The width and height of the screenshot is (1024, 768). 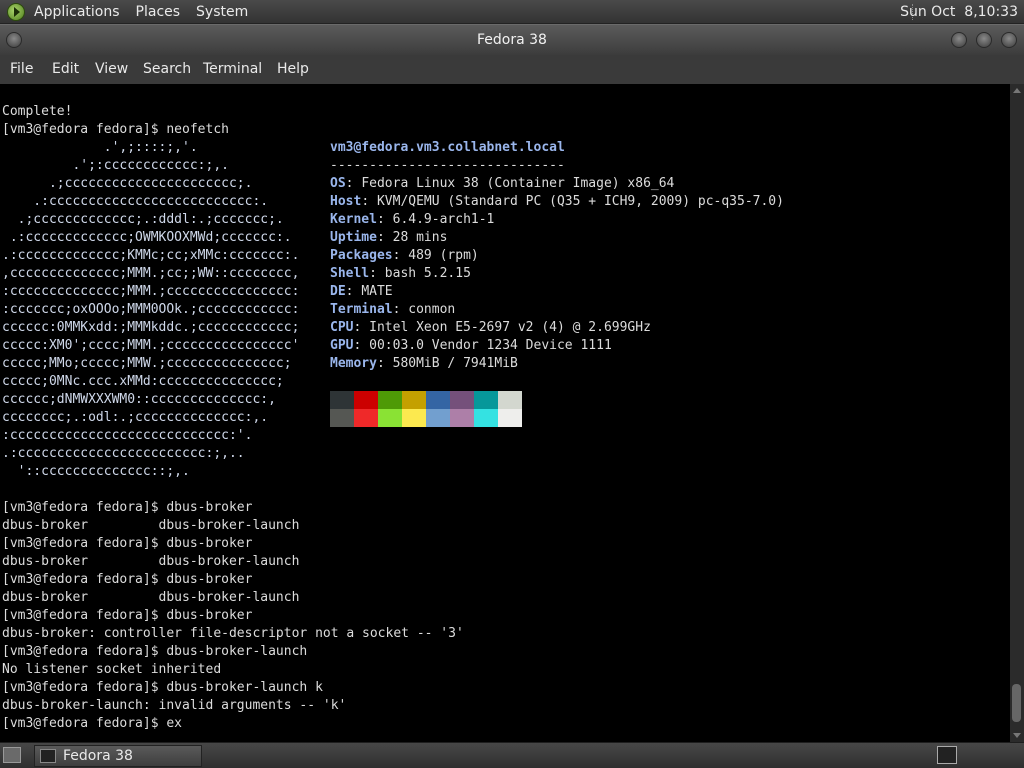 What do you see at coordinates (353, 219) in the screenshot?
I see `neofetch-info-key: Kernel` at bounding box center [353, 219].